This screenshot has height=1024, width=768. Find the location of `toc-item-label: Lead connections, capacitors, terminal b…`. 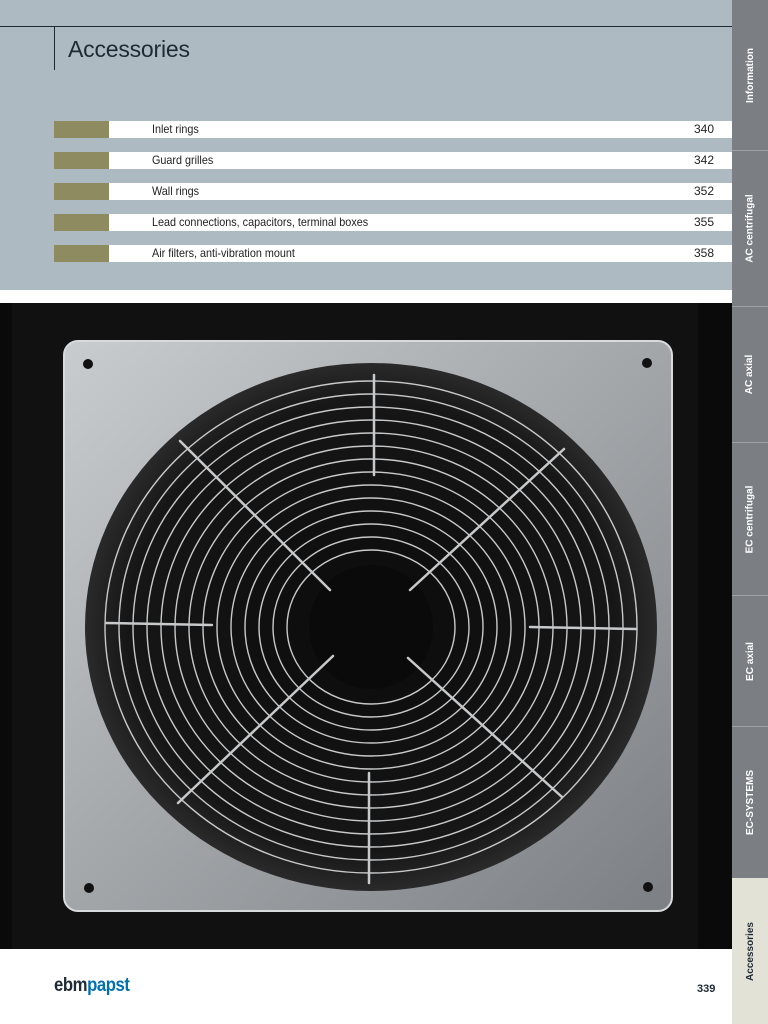

toc-item-label: Lead connections, capacitors, terminal b… is located at coordinates (260, 222).